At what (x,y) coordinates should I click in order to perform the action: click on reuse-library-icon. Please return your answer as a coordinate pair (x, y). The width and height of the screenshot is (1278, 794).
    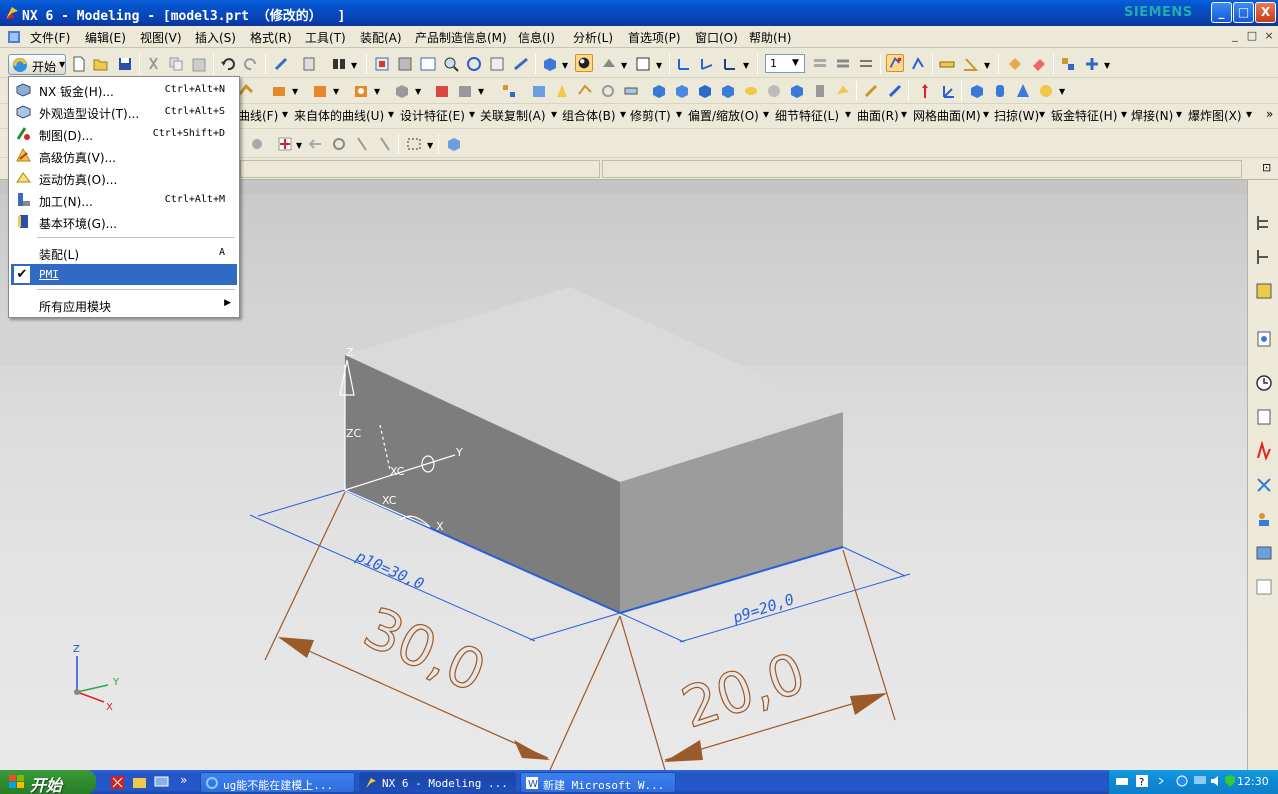
    Looking at the image, I should click on (1264, 339).